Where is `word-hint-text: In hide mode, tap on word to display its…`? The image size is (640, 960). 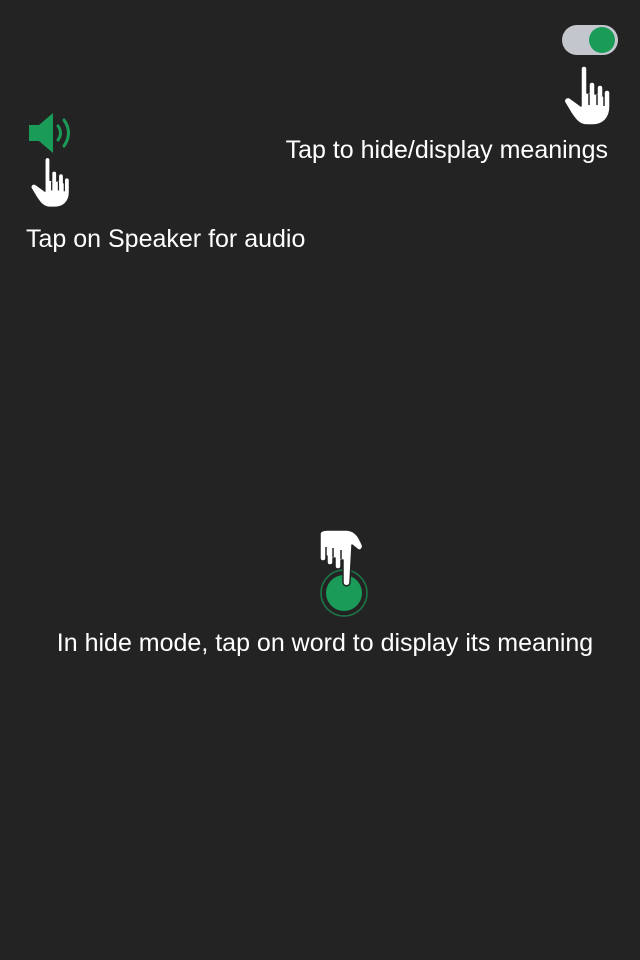
word-hint-text: In hide mode, tap on word to display its… is located at coordinates (325, 643).